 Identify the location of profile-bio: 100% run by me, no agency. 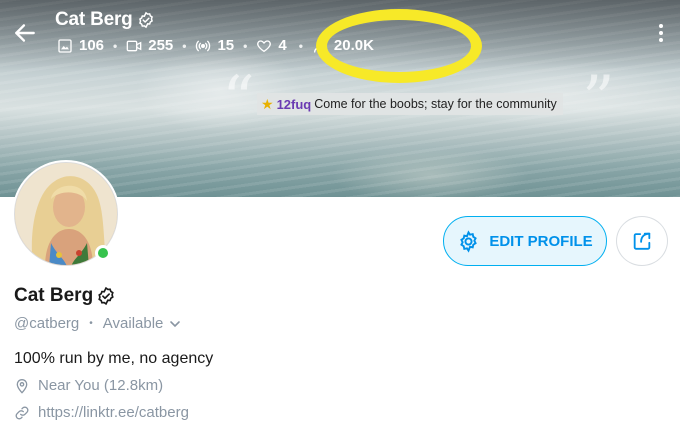
(114, 358).